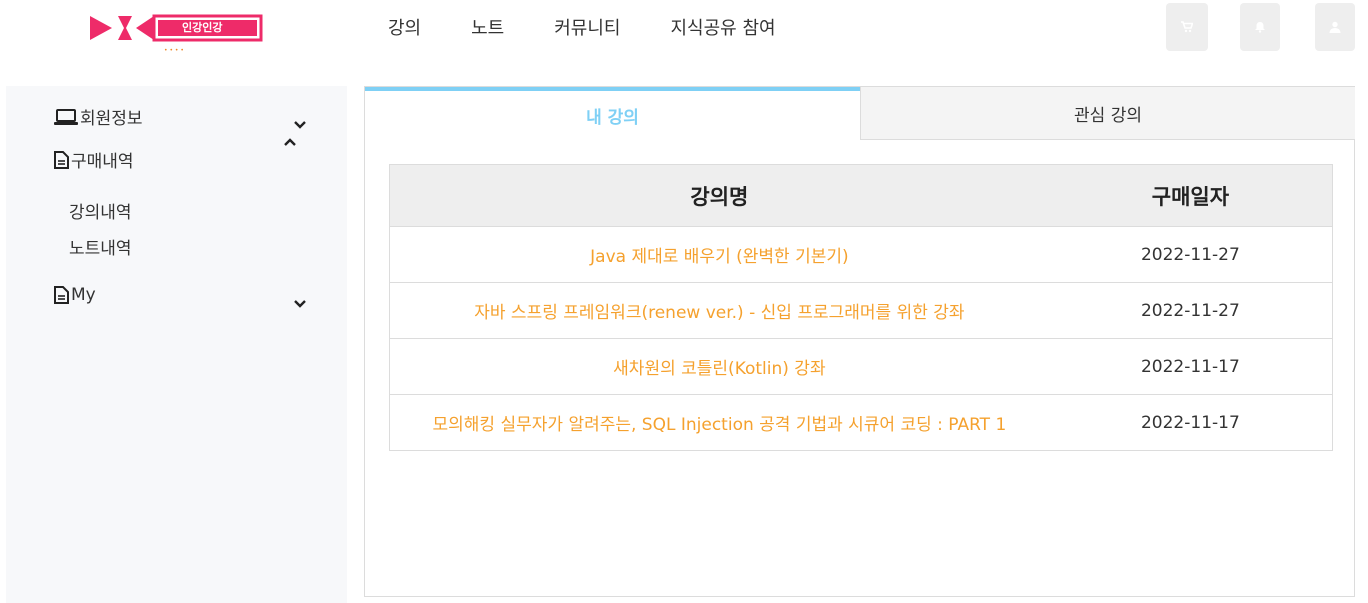  Describe the element at coordinates (174, 50) in the screenshot. I see `logo-dots: • • • •` at that location.